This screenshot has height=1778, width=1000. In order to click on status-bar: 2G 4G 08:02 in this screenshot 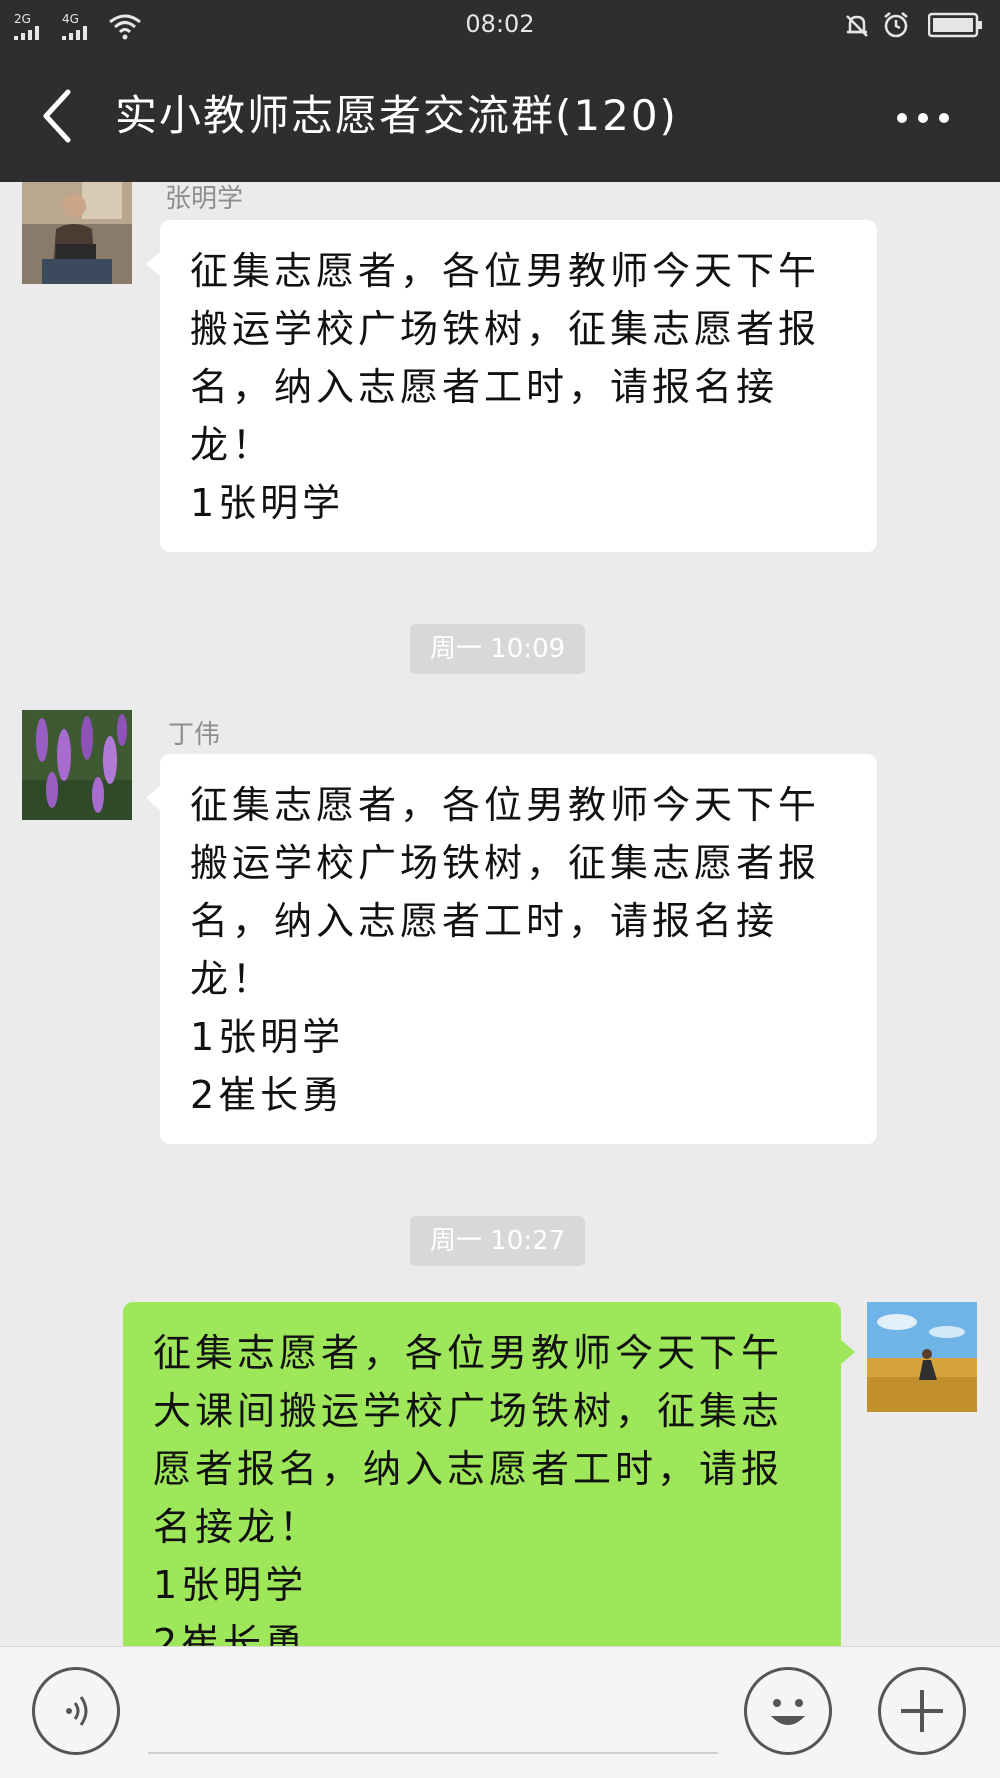, I will do `click(500, 25)`.